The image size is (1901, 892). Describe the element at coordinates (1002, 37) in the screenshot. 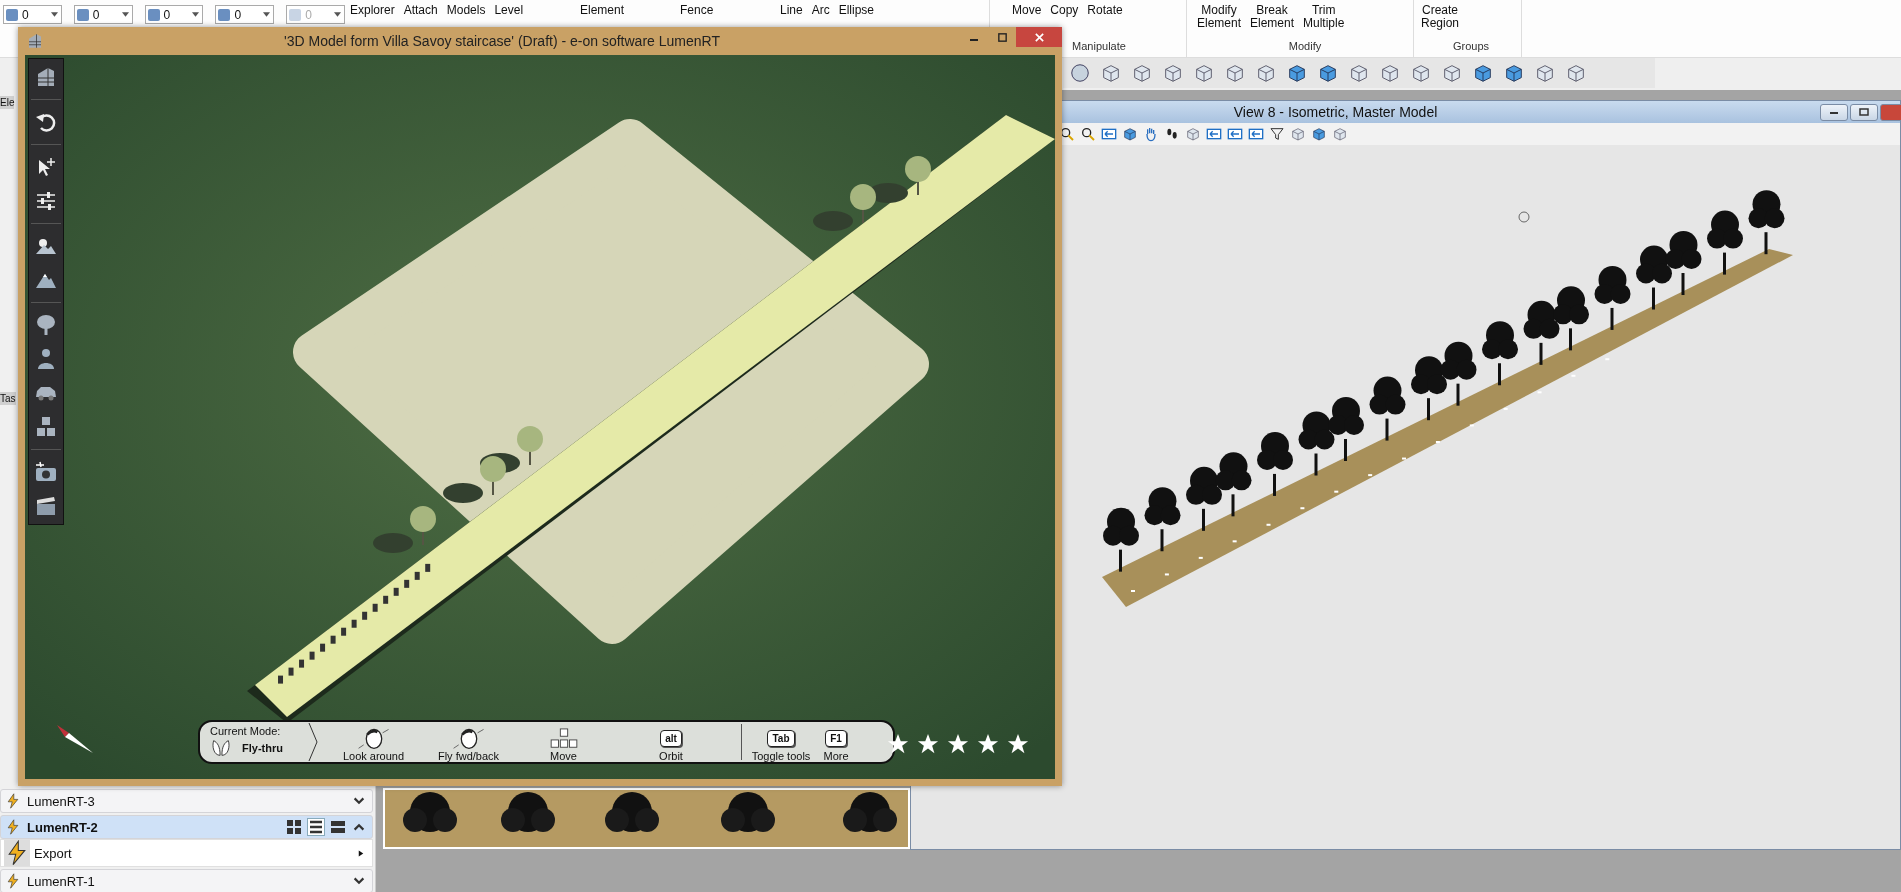

I see `maximize-icon` at that location.